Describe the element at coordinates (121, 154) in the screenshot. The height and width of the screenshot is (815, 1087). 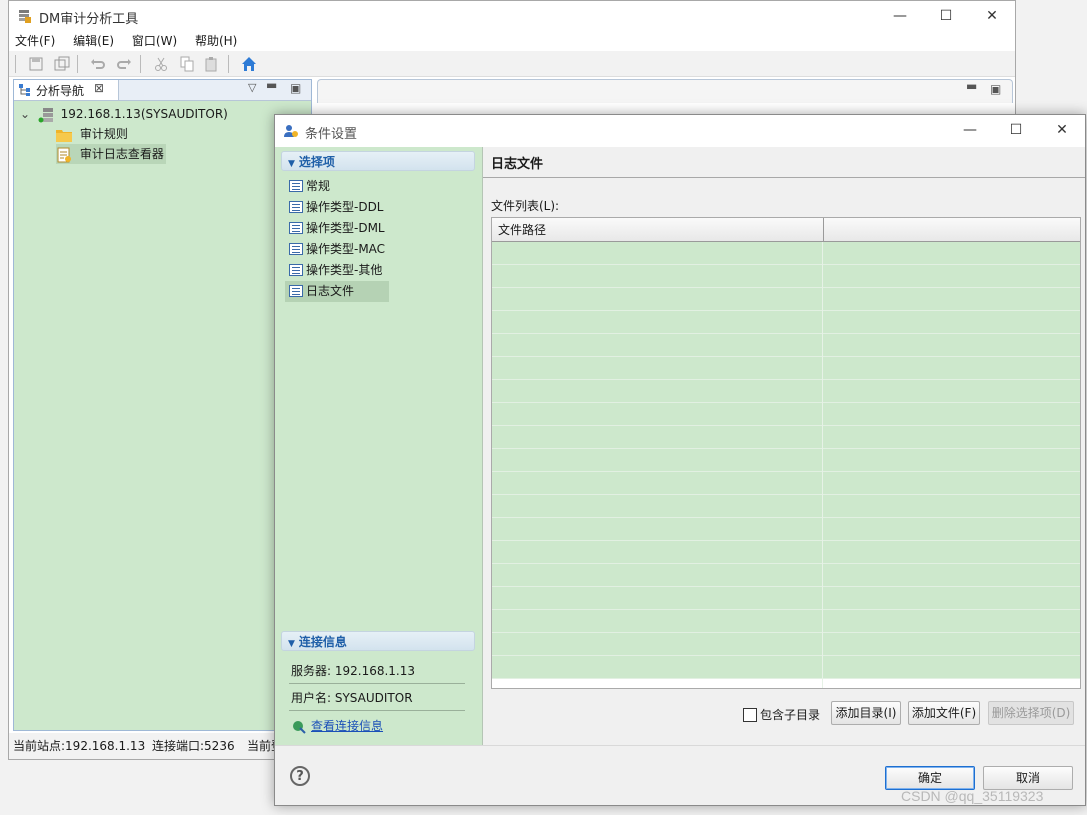
I see `audit-log-viewer-label: 审计日志查看器` at that location.